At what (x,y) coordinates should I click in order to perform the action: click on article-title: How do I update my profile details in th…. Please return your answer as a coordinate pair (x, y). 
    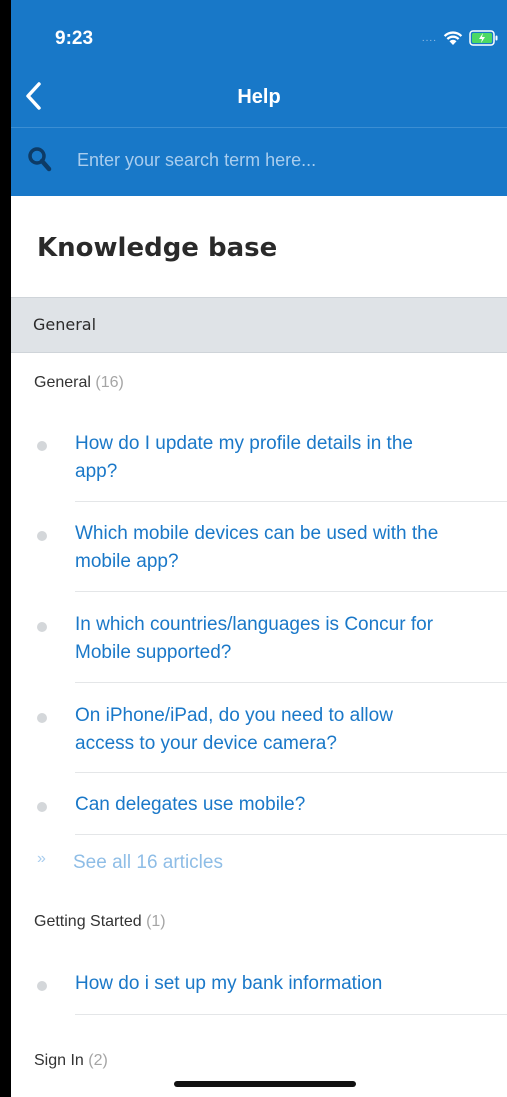
    Looking at the image, I should click on (287, 458).